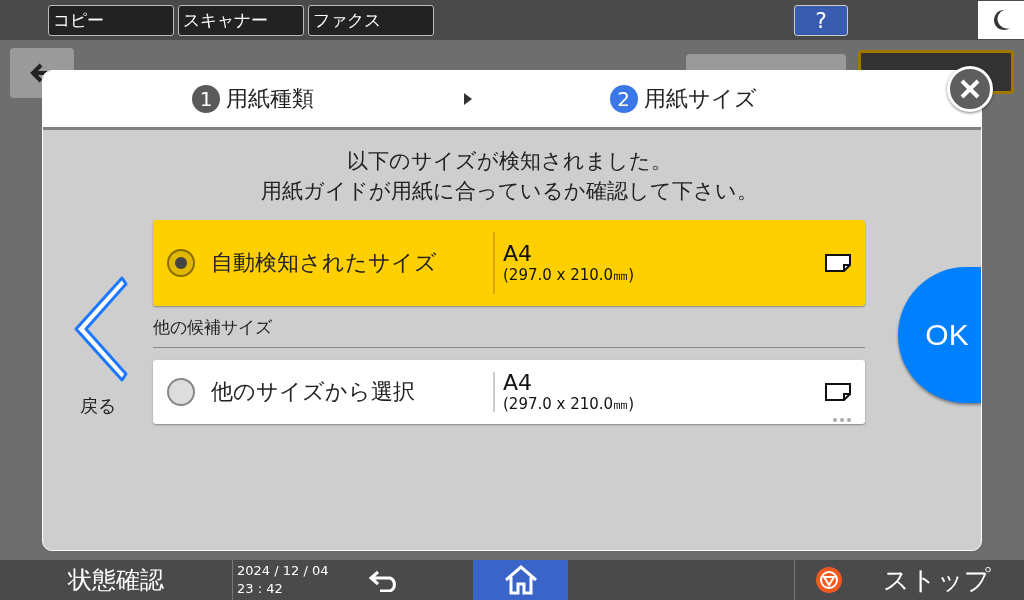 This screenshot has width=1024, height=600. Describe the element at coordinates (111, 20) in the screenshot. I see `mode-tab: コピー` at that location.